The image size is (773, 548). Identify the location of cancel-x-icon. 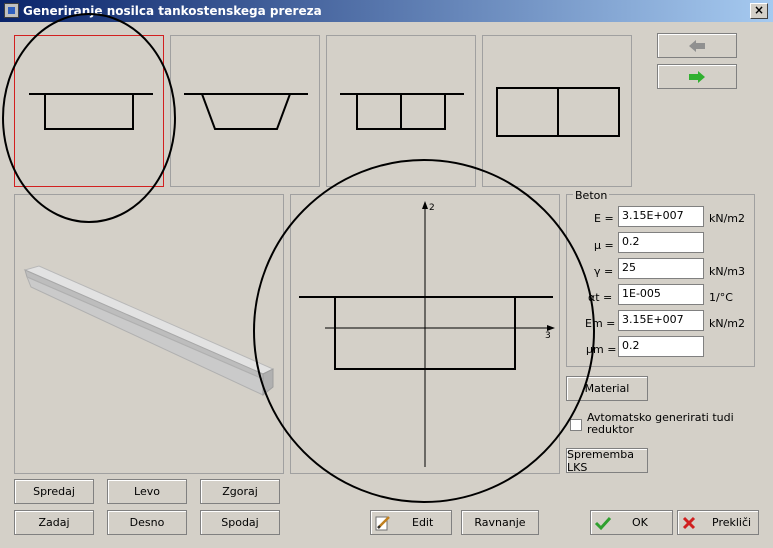
(689, 522).